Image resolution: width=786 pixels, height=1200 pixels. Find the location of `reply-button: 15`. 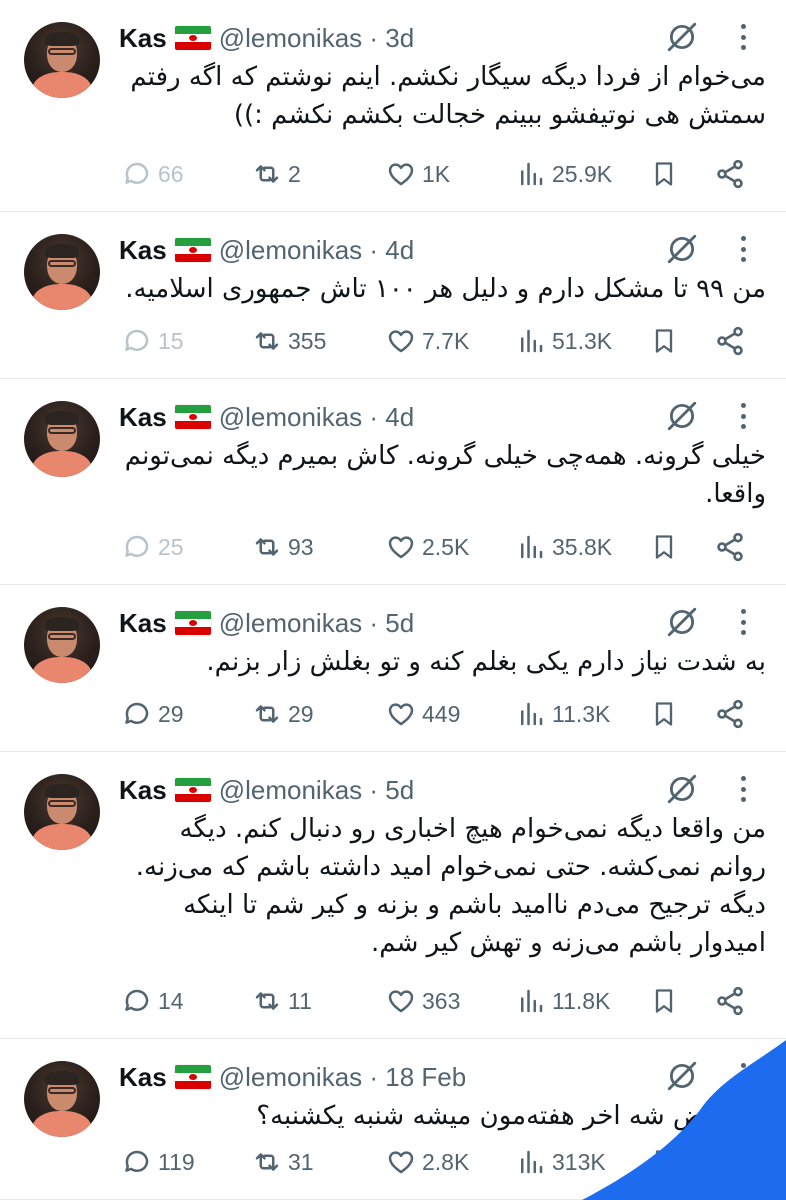

reply-button: 15 is located at coordinates (153, 341).